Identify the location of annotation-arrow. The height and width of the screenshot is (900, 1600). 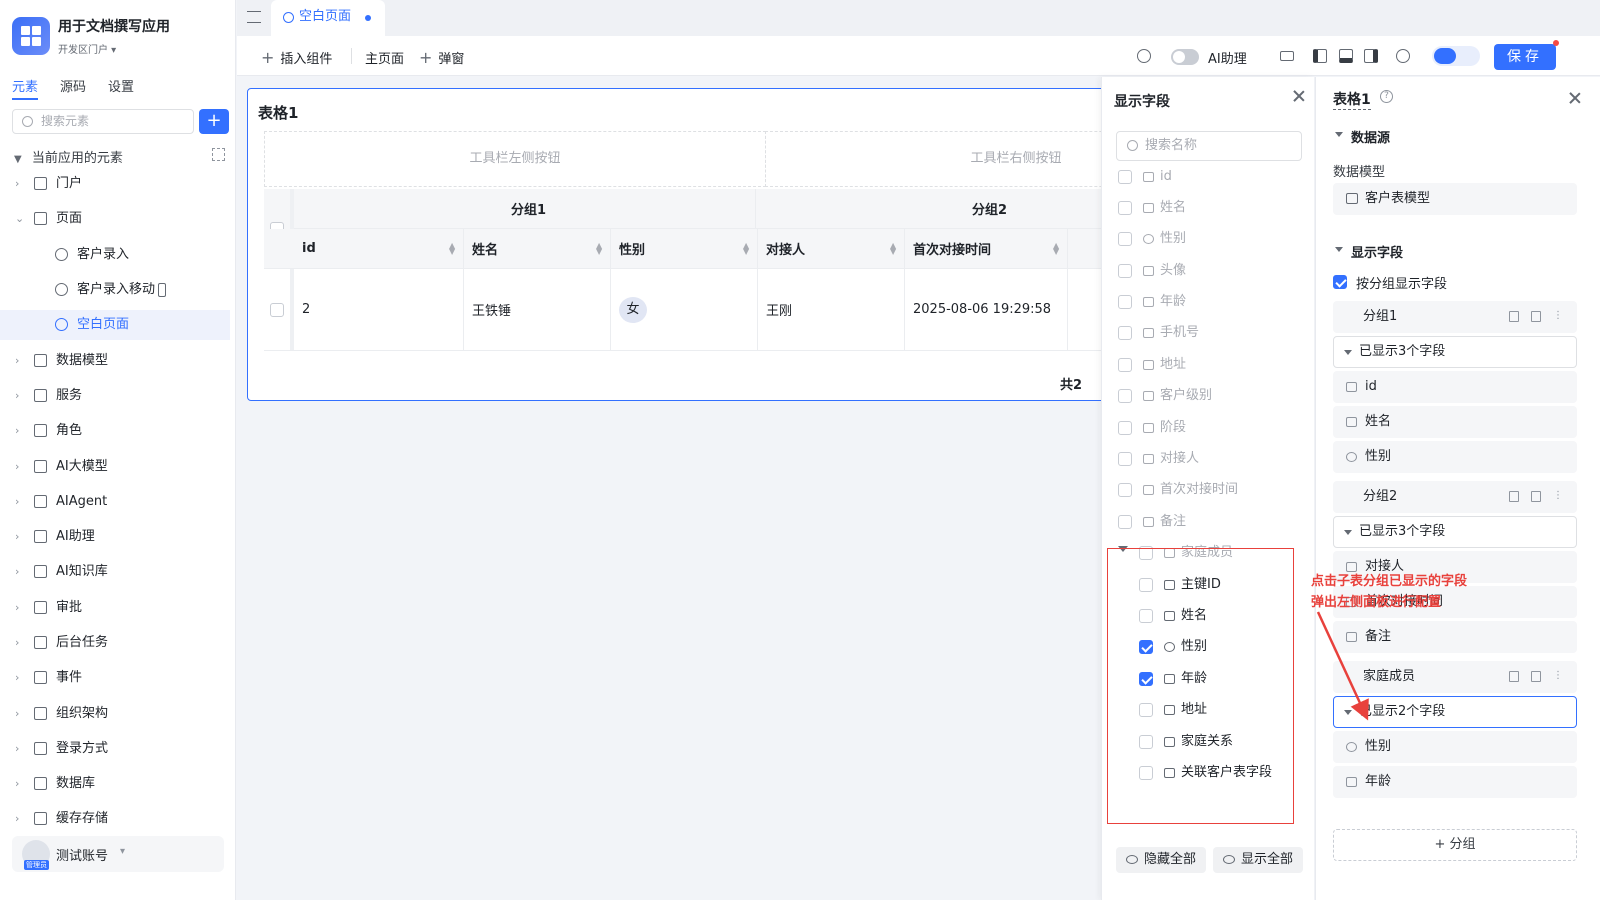
(1342, 666).